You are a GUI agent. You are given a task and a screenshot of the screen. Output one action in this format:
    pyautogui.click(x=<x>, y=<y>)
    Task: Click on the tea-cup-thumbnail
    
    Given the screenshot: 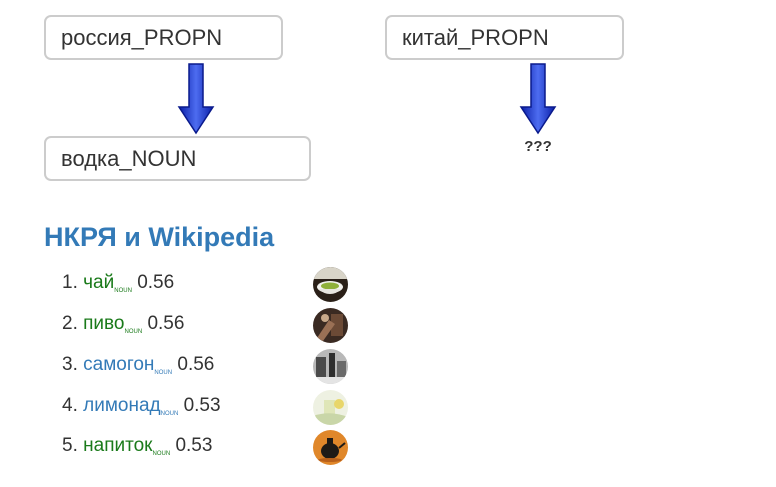 What is the action you would take?
    pyautogui.click(x=330, y=284)
    